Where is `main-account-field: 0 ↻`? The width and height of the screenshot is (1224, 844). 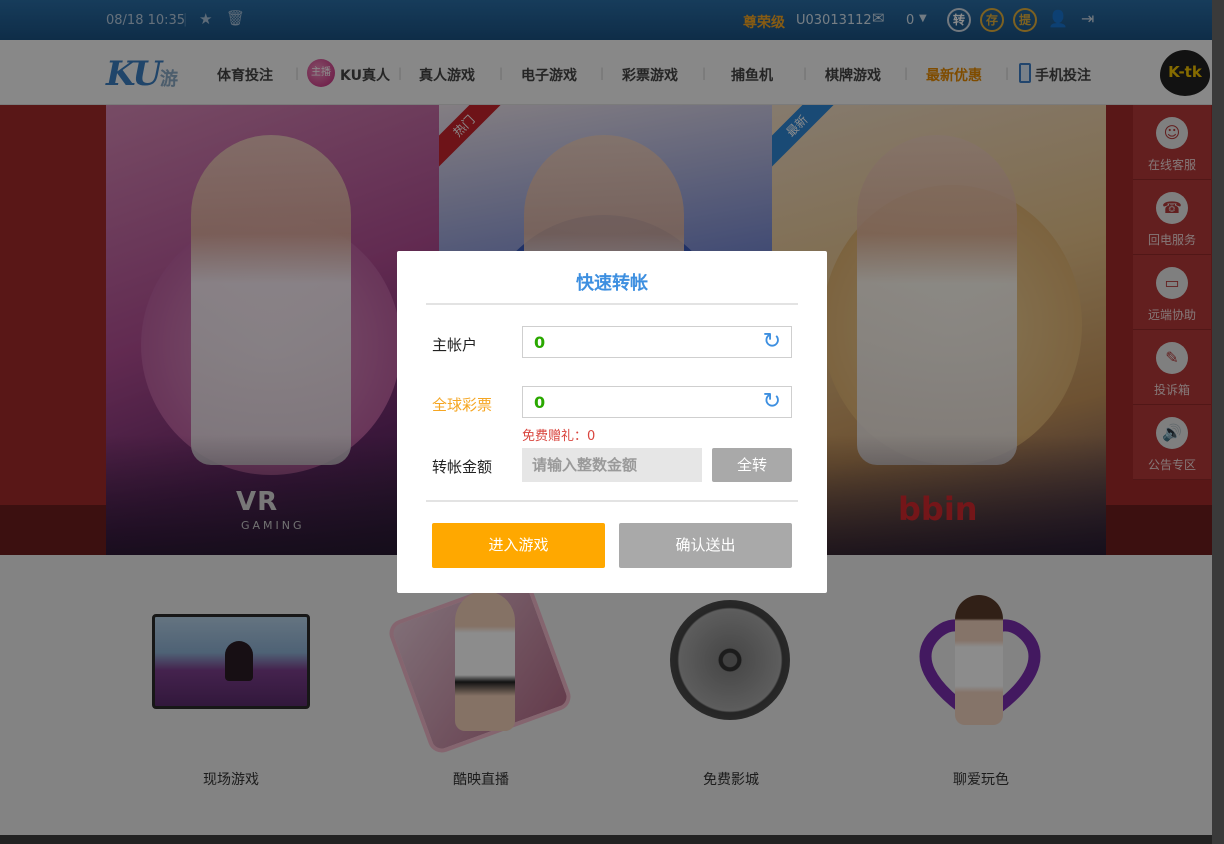
main-account-field: 0 ↻ is located at coordinates (657, 342).